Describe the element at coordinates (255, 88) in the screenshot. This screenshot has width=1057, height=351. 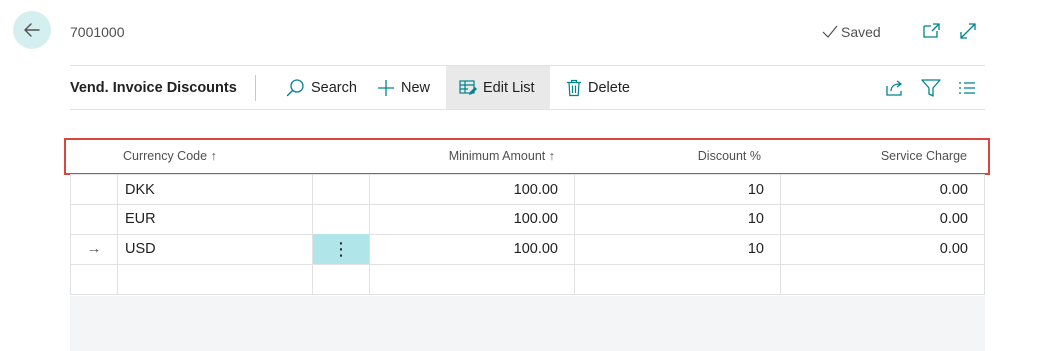
I see `toolbar-divider` at that location.